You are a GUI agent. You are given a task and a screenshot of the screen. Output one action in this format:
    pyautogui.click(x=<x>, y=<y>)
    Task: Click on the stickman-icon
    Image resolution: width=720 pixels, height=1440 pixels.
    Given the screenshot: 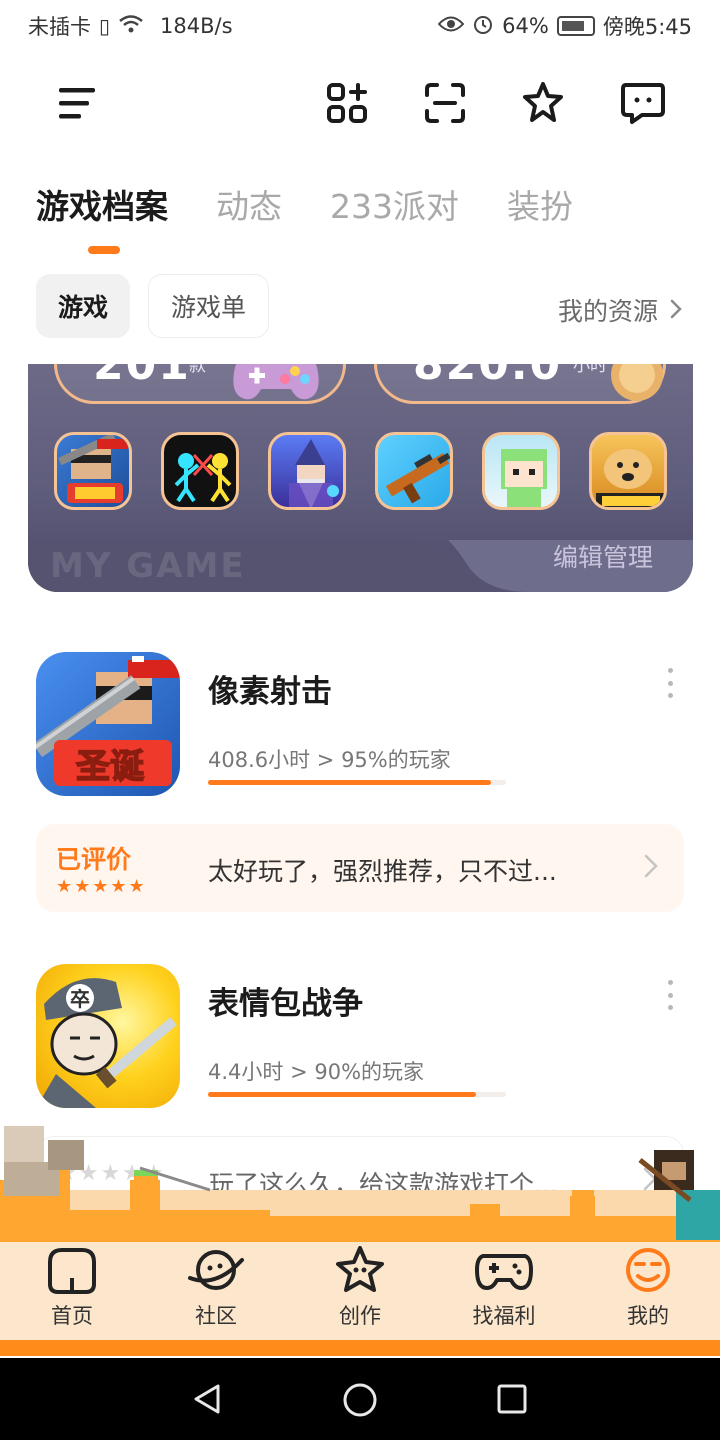 What is the action you would take?
    pyautogui.click(x=200, y=471)
    